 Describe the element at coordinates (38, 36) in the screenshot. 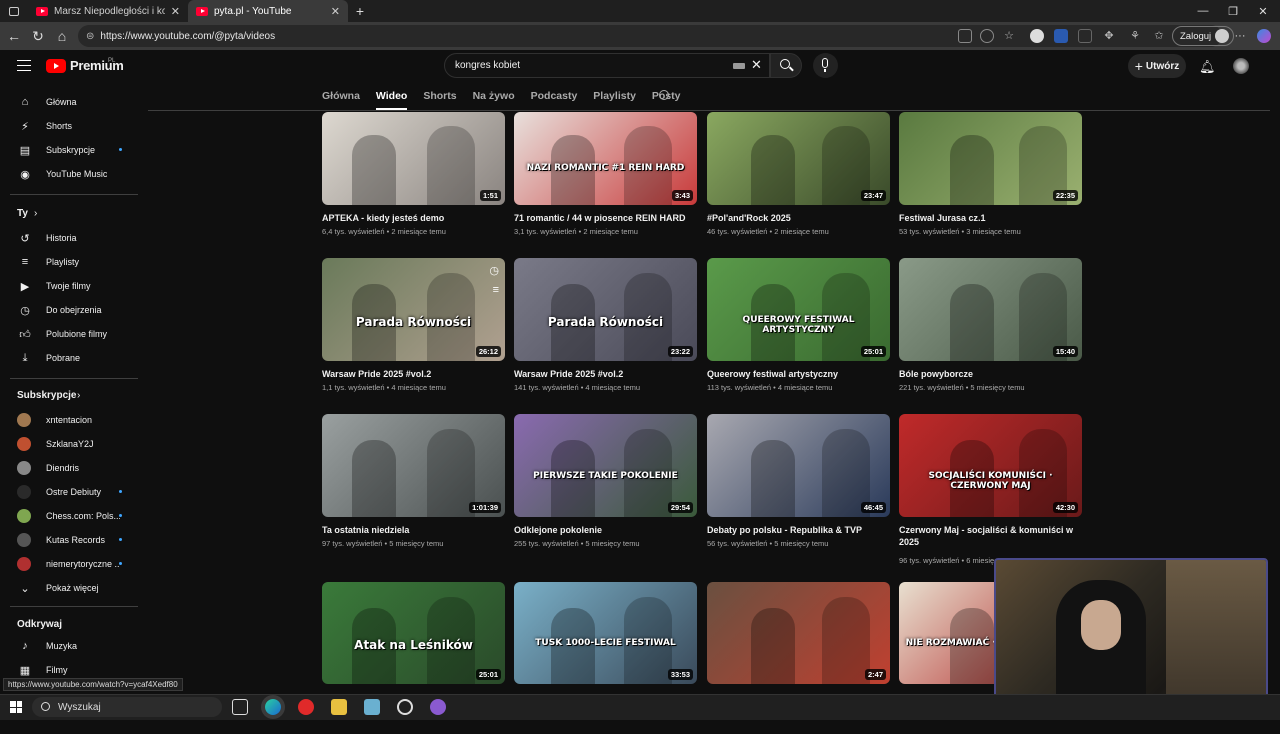

I see `reload-icon: ↻` at that location.